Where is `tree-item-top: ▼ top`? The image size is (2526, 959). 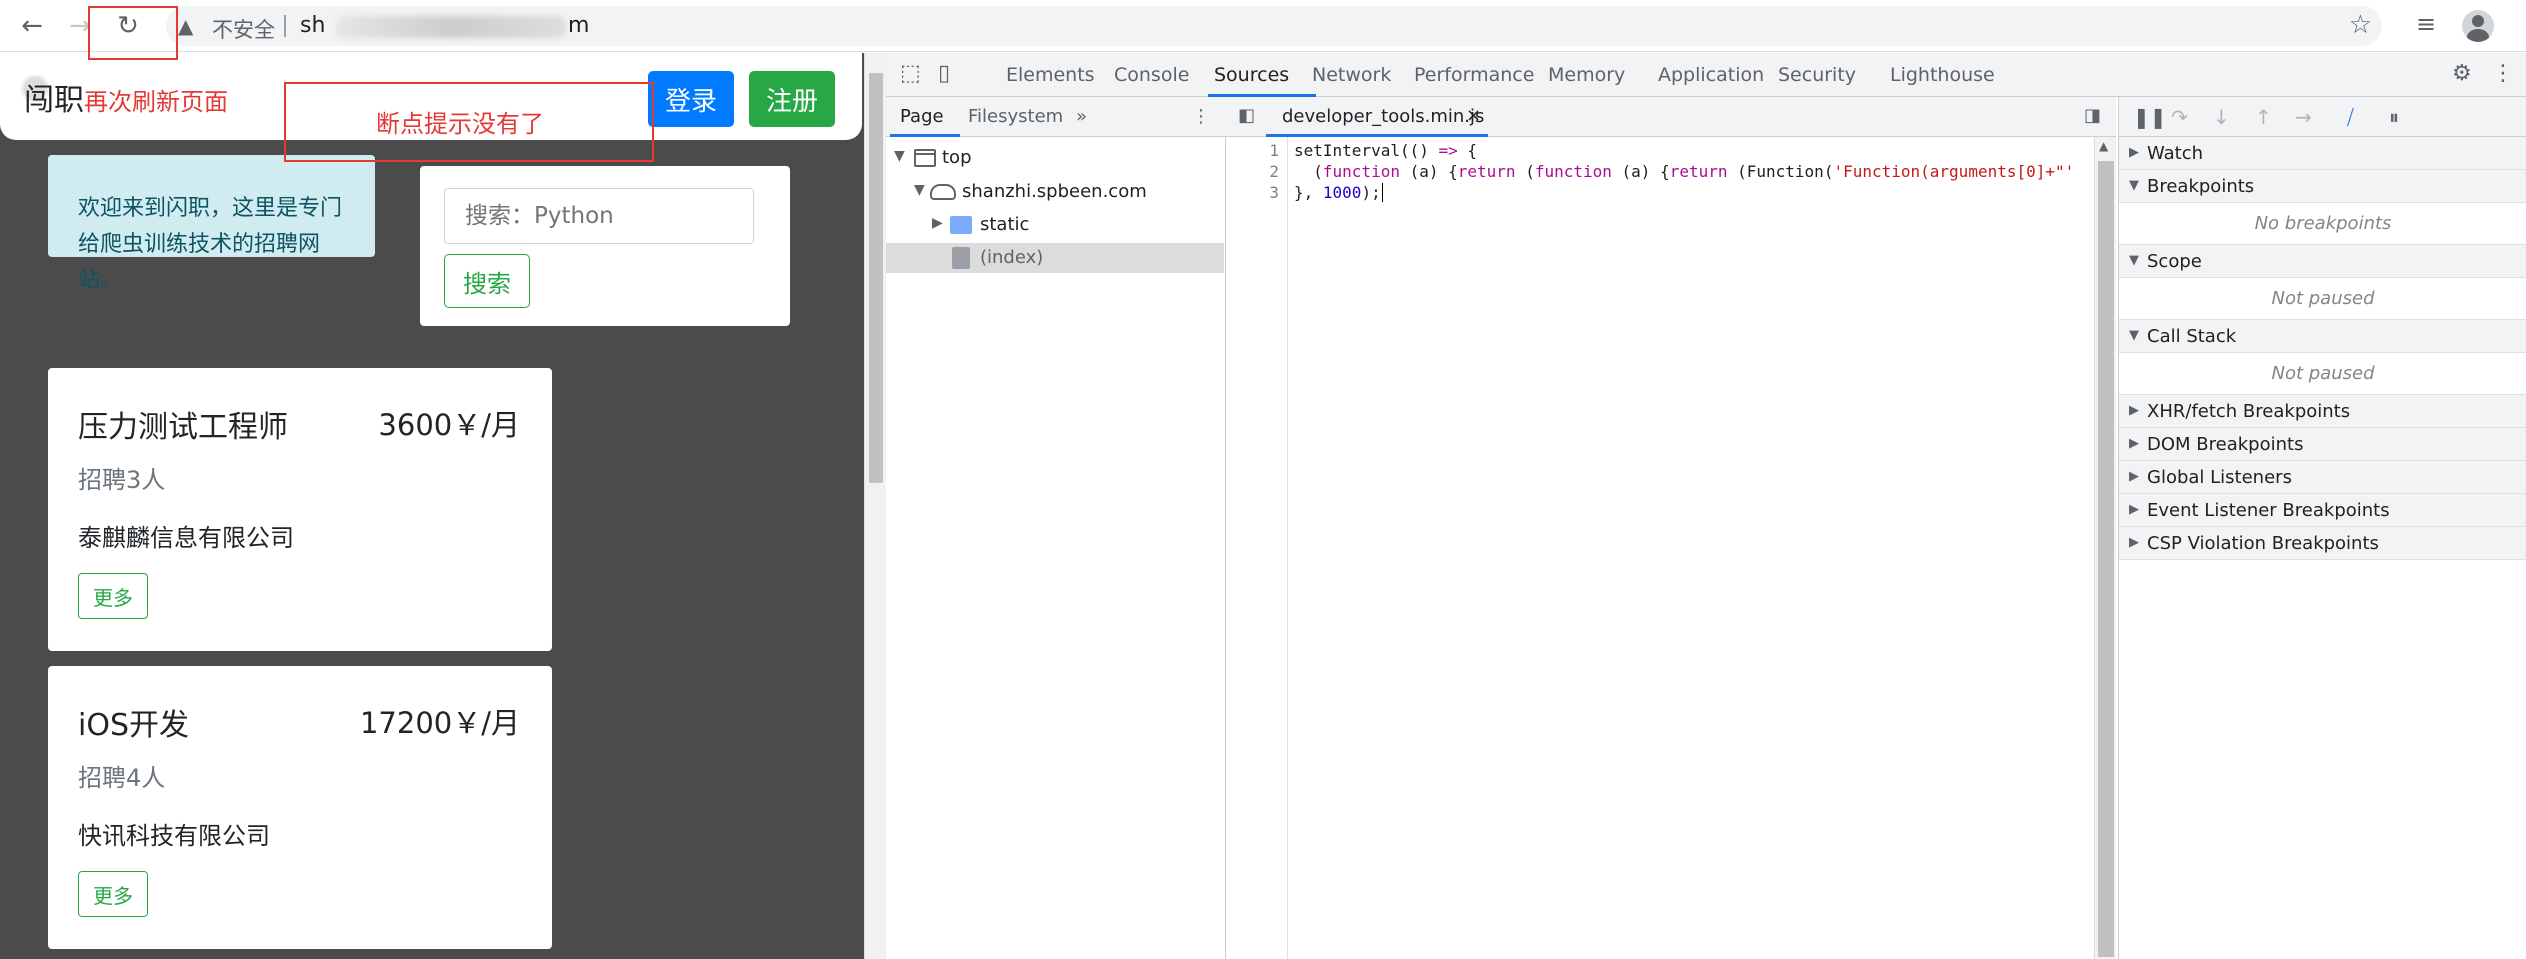
tree-item-top: ▼ top is located at coordinates (1055, 158).